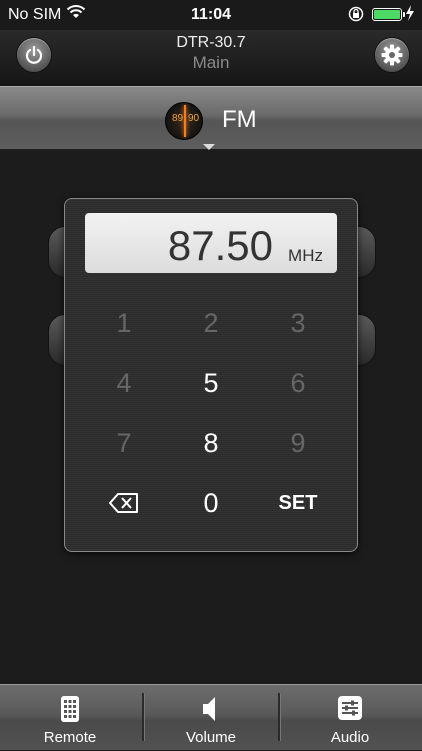 The height and width of the screenshot is (751, 422). I want to click on key-2: 2, so click(211, 323).